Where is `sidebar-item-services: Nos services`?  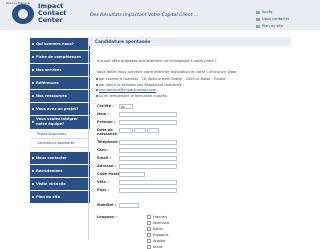 sidebar-item-services: Nos services is located at coordinates (60, 70).